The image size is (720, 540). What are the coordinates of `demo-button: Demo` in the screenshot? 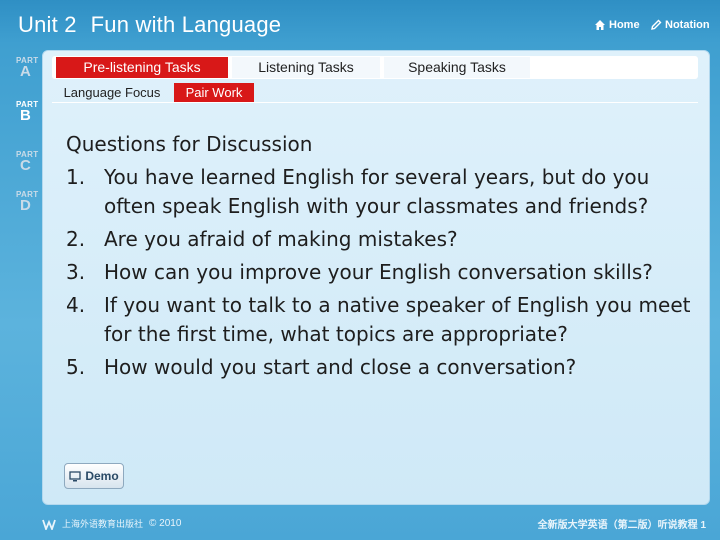 It's located at (94, 476).